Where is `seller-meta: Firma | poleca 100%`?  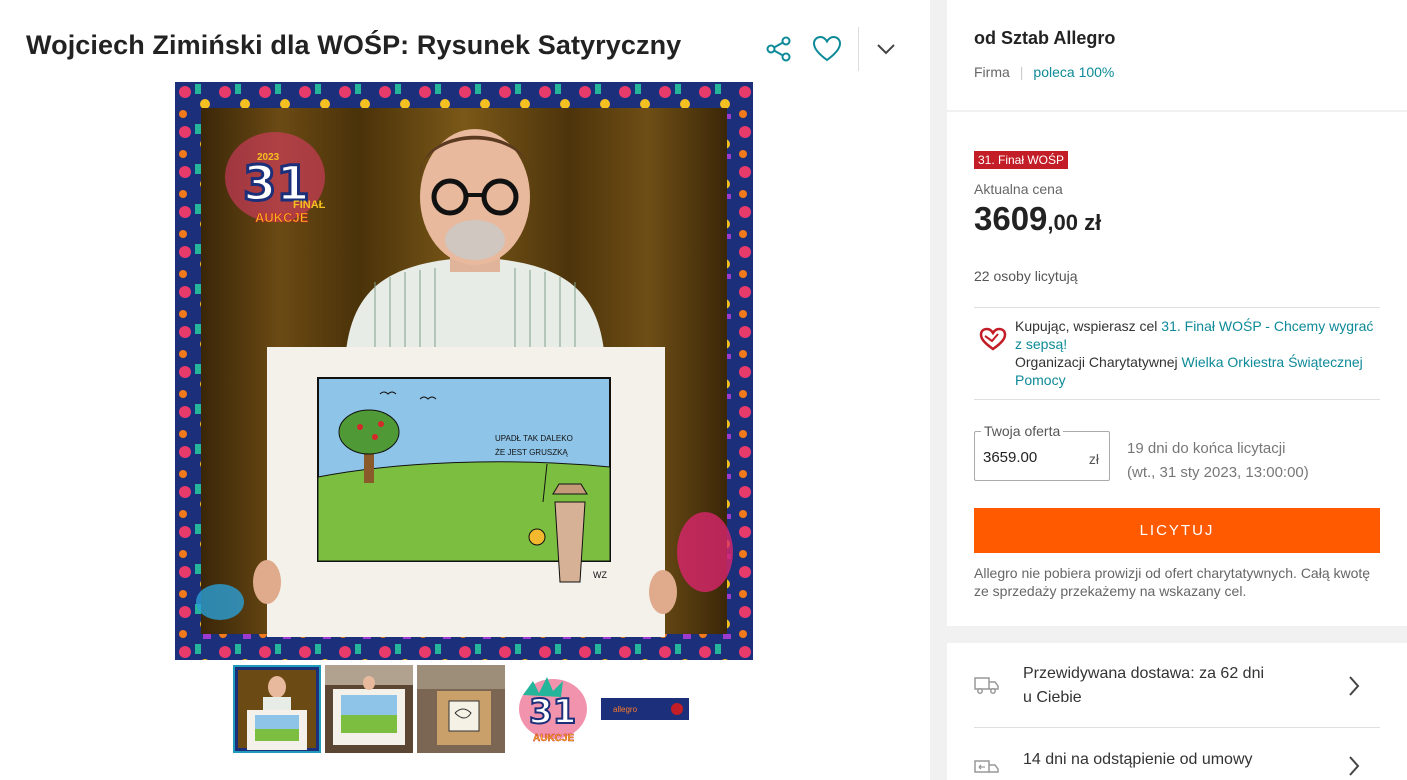
seller-meta: Firma | poleca 100% is located at coordinates (1044, 72).